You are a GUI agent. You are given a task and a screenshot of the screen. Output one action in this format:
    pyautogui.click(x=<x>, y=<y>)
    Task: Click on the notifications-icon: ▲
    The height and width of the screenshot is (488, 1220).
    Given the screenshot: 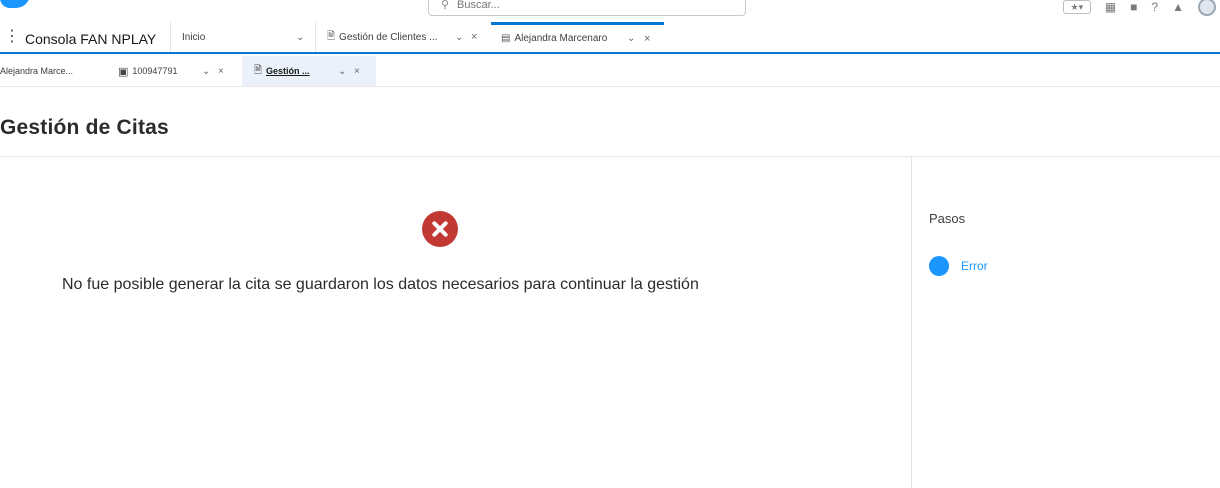 What is the action you would take?
    pyautogui.click(x=1178, y=7)
    